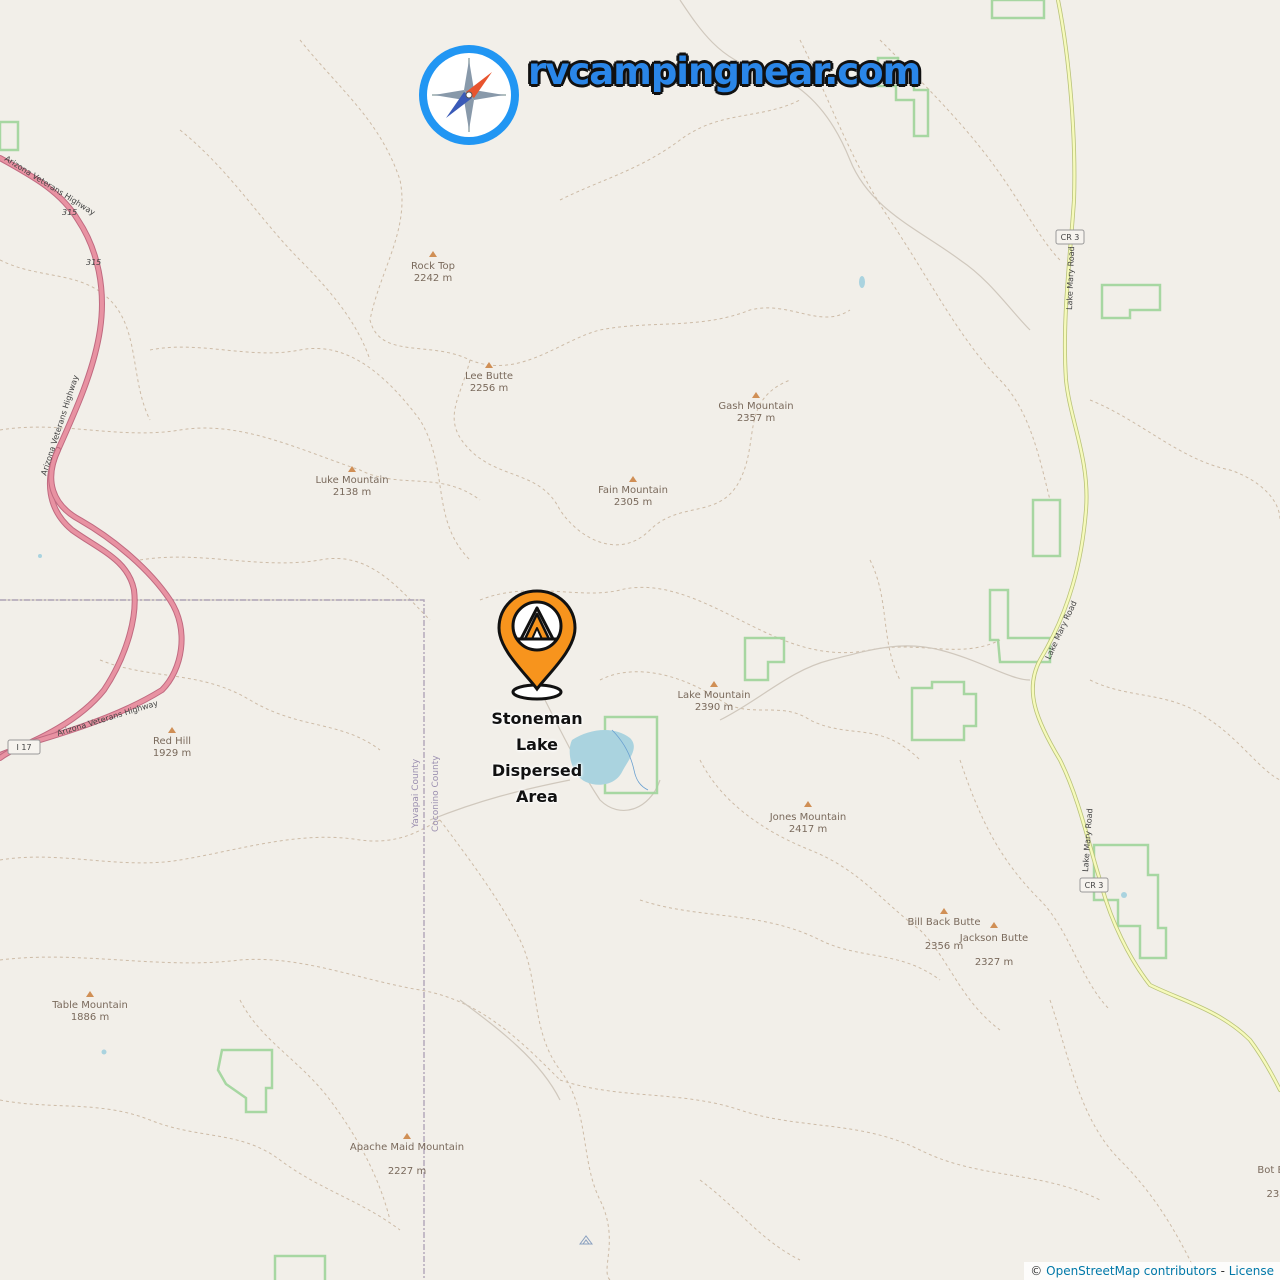  I want to click on peak-name: Bill Back Butte, so click(943, 922).